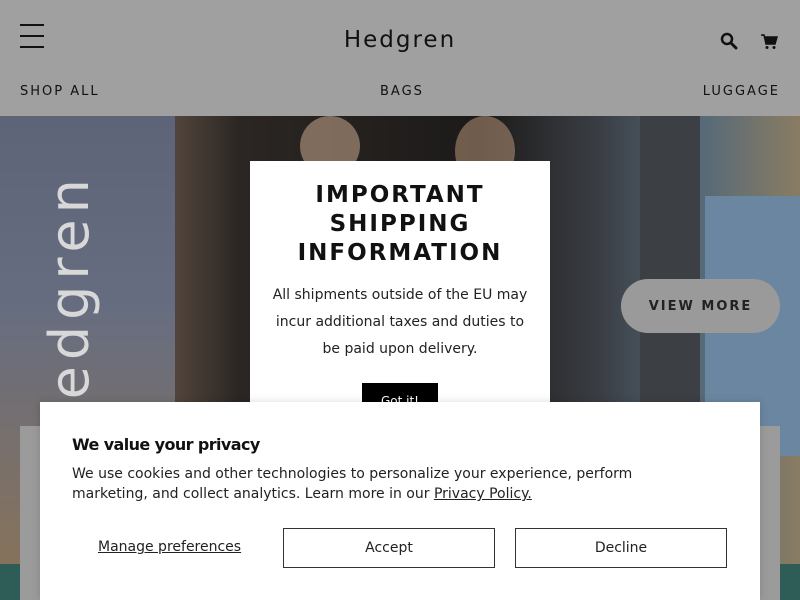 Image resolution: width=800 pixels, height=600 pixels. What do you see at coordinates (389, 548) in the screenshot?
I see `accept-button: Accept` at bounding box center [389, 548].